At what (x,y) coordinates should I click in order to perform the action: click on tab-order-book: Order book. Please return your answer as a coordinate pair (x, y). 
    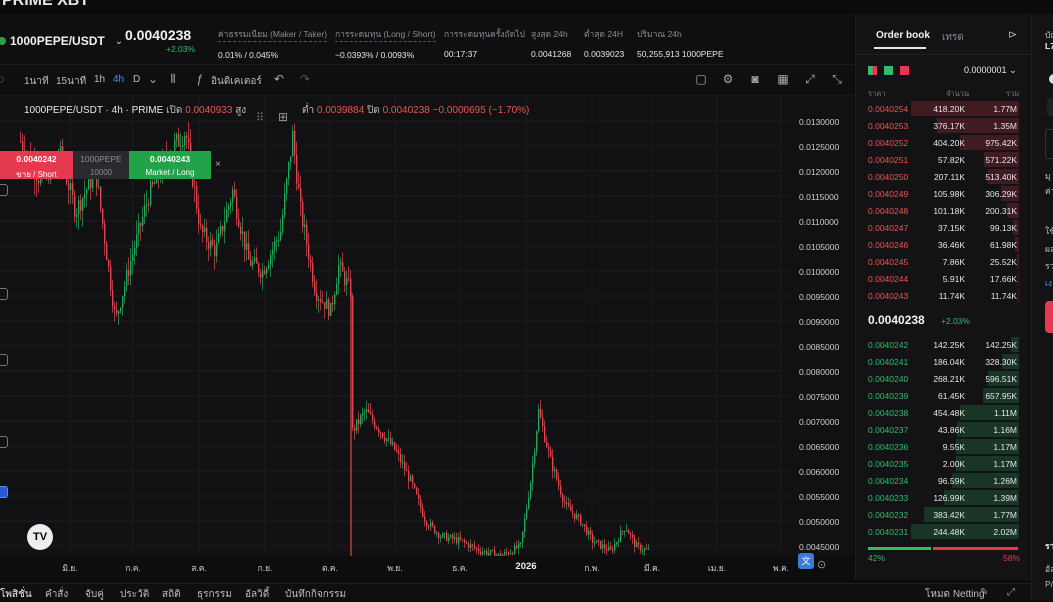
    Looking at the image, I should click on (903, 35).